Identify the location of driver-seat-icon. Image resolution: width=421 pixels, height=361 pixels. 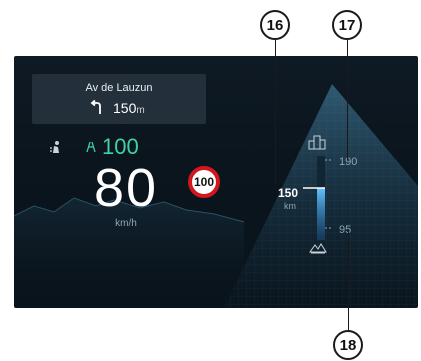
(54, 147).